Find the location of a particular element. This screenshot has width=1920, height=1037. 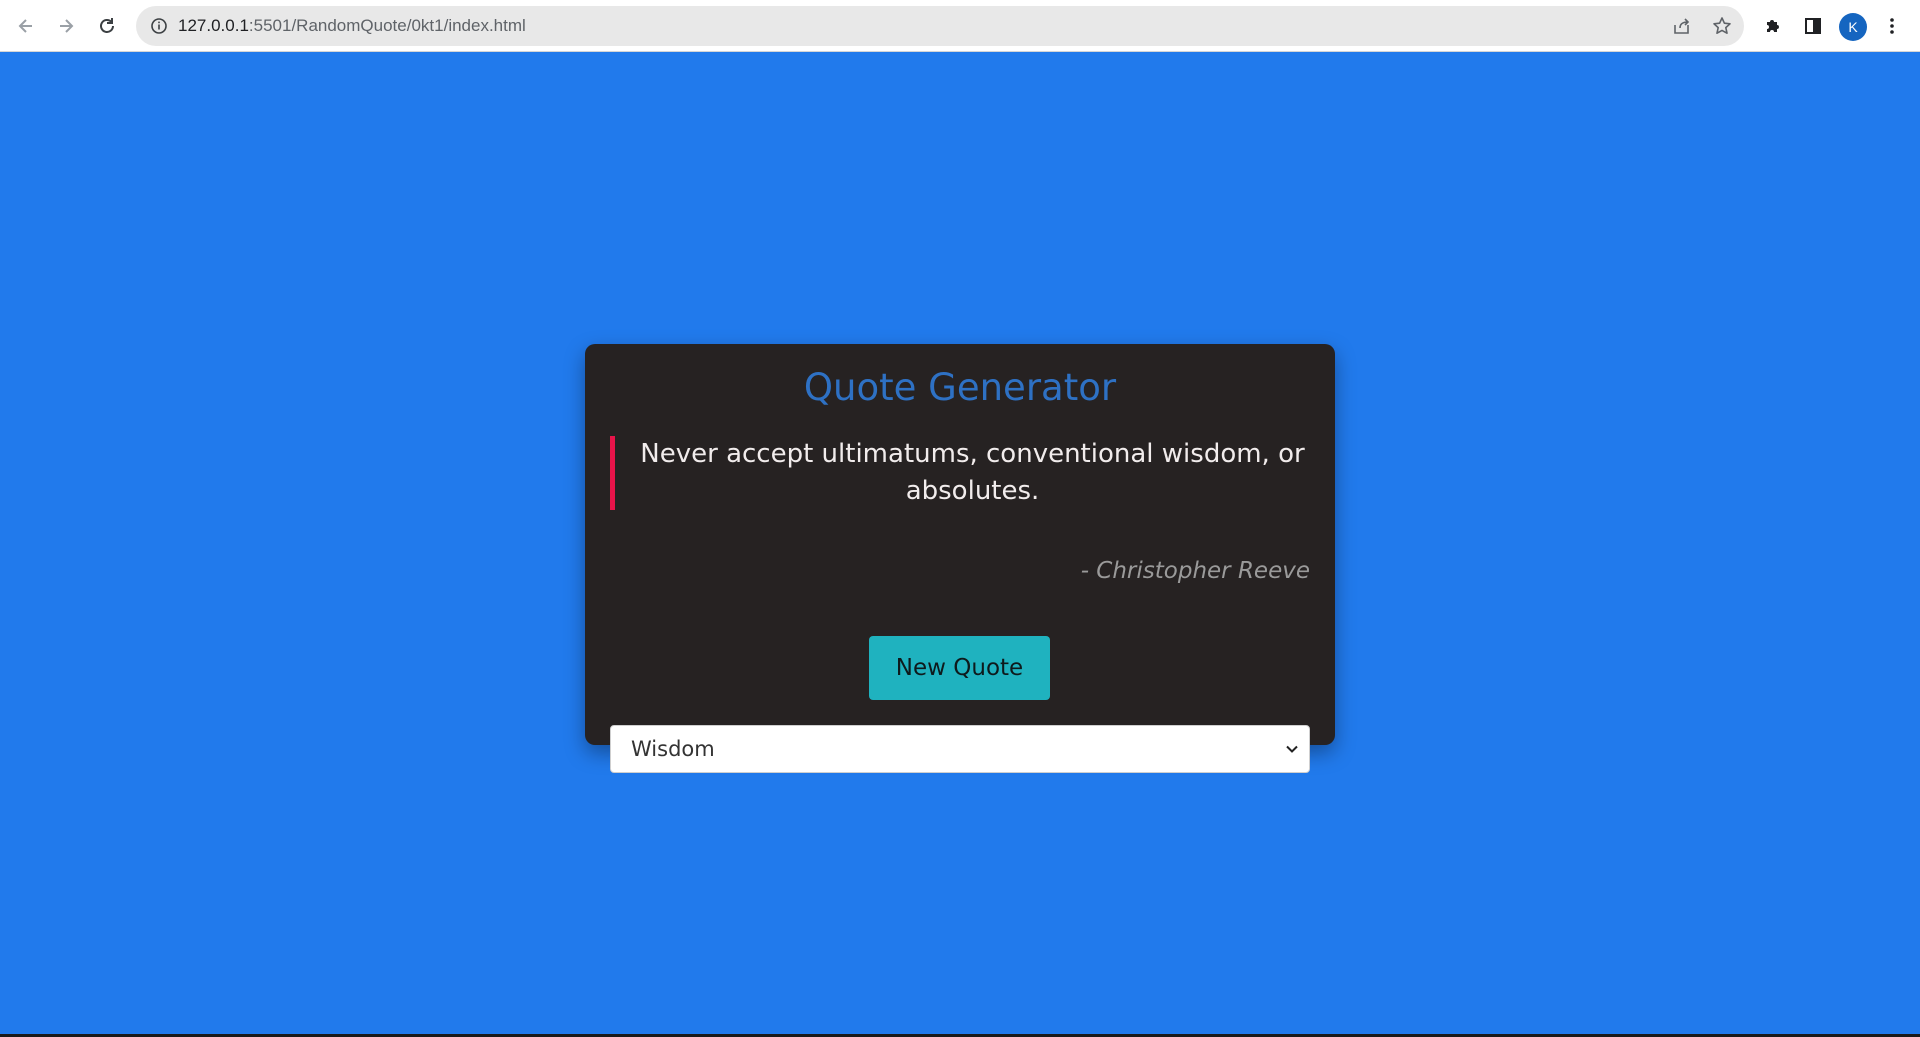

puzzle-icon is located at coordinates (1773, 26).